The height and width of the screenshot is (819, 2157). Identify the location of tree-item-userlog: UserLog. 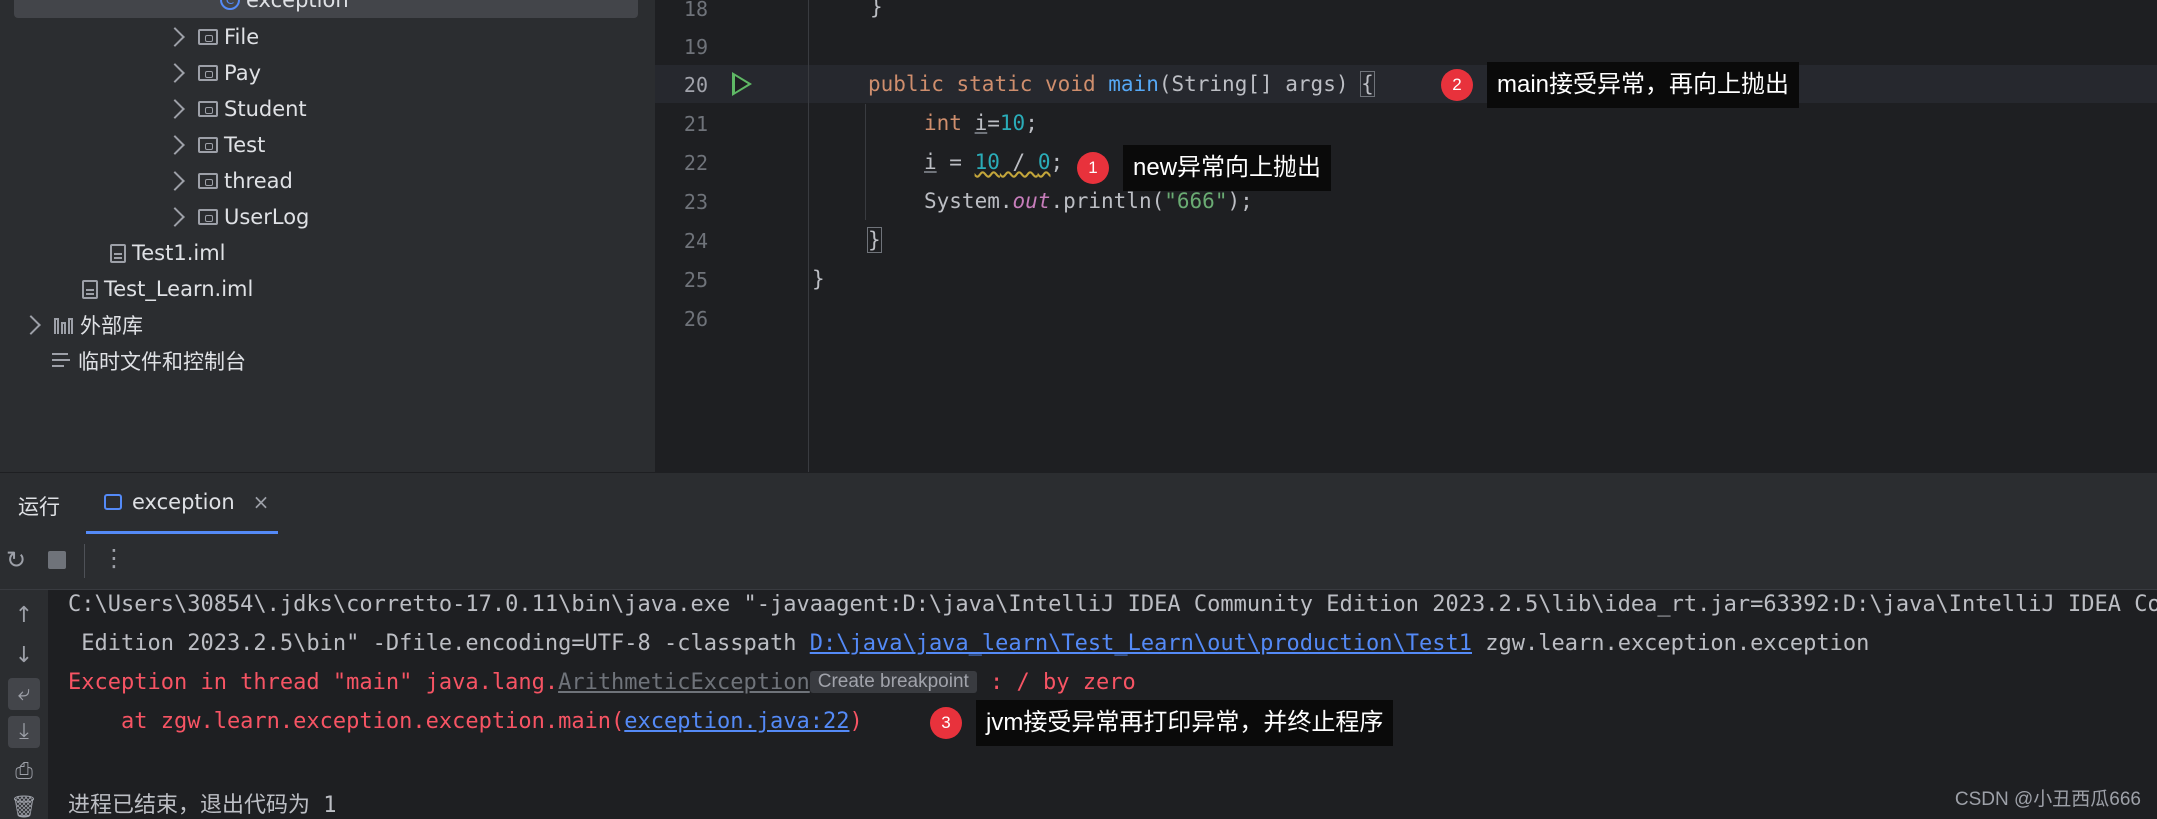
(237, 217).